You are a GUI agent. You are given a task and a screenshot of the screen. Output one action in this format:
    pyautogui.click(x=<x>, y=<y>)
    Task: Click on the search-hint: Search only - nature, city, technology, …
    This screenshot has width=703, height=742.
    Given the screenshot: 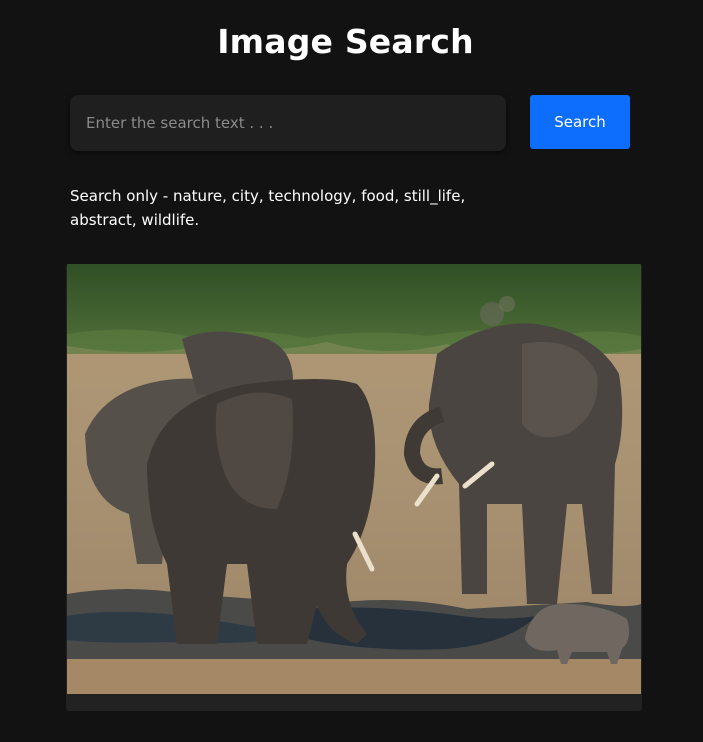 What is the action you would take?
    pyautogui.click(x=268, y=208)
    